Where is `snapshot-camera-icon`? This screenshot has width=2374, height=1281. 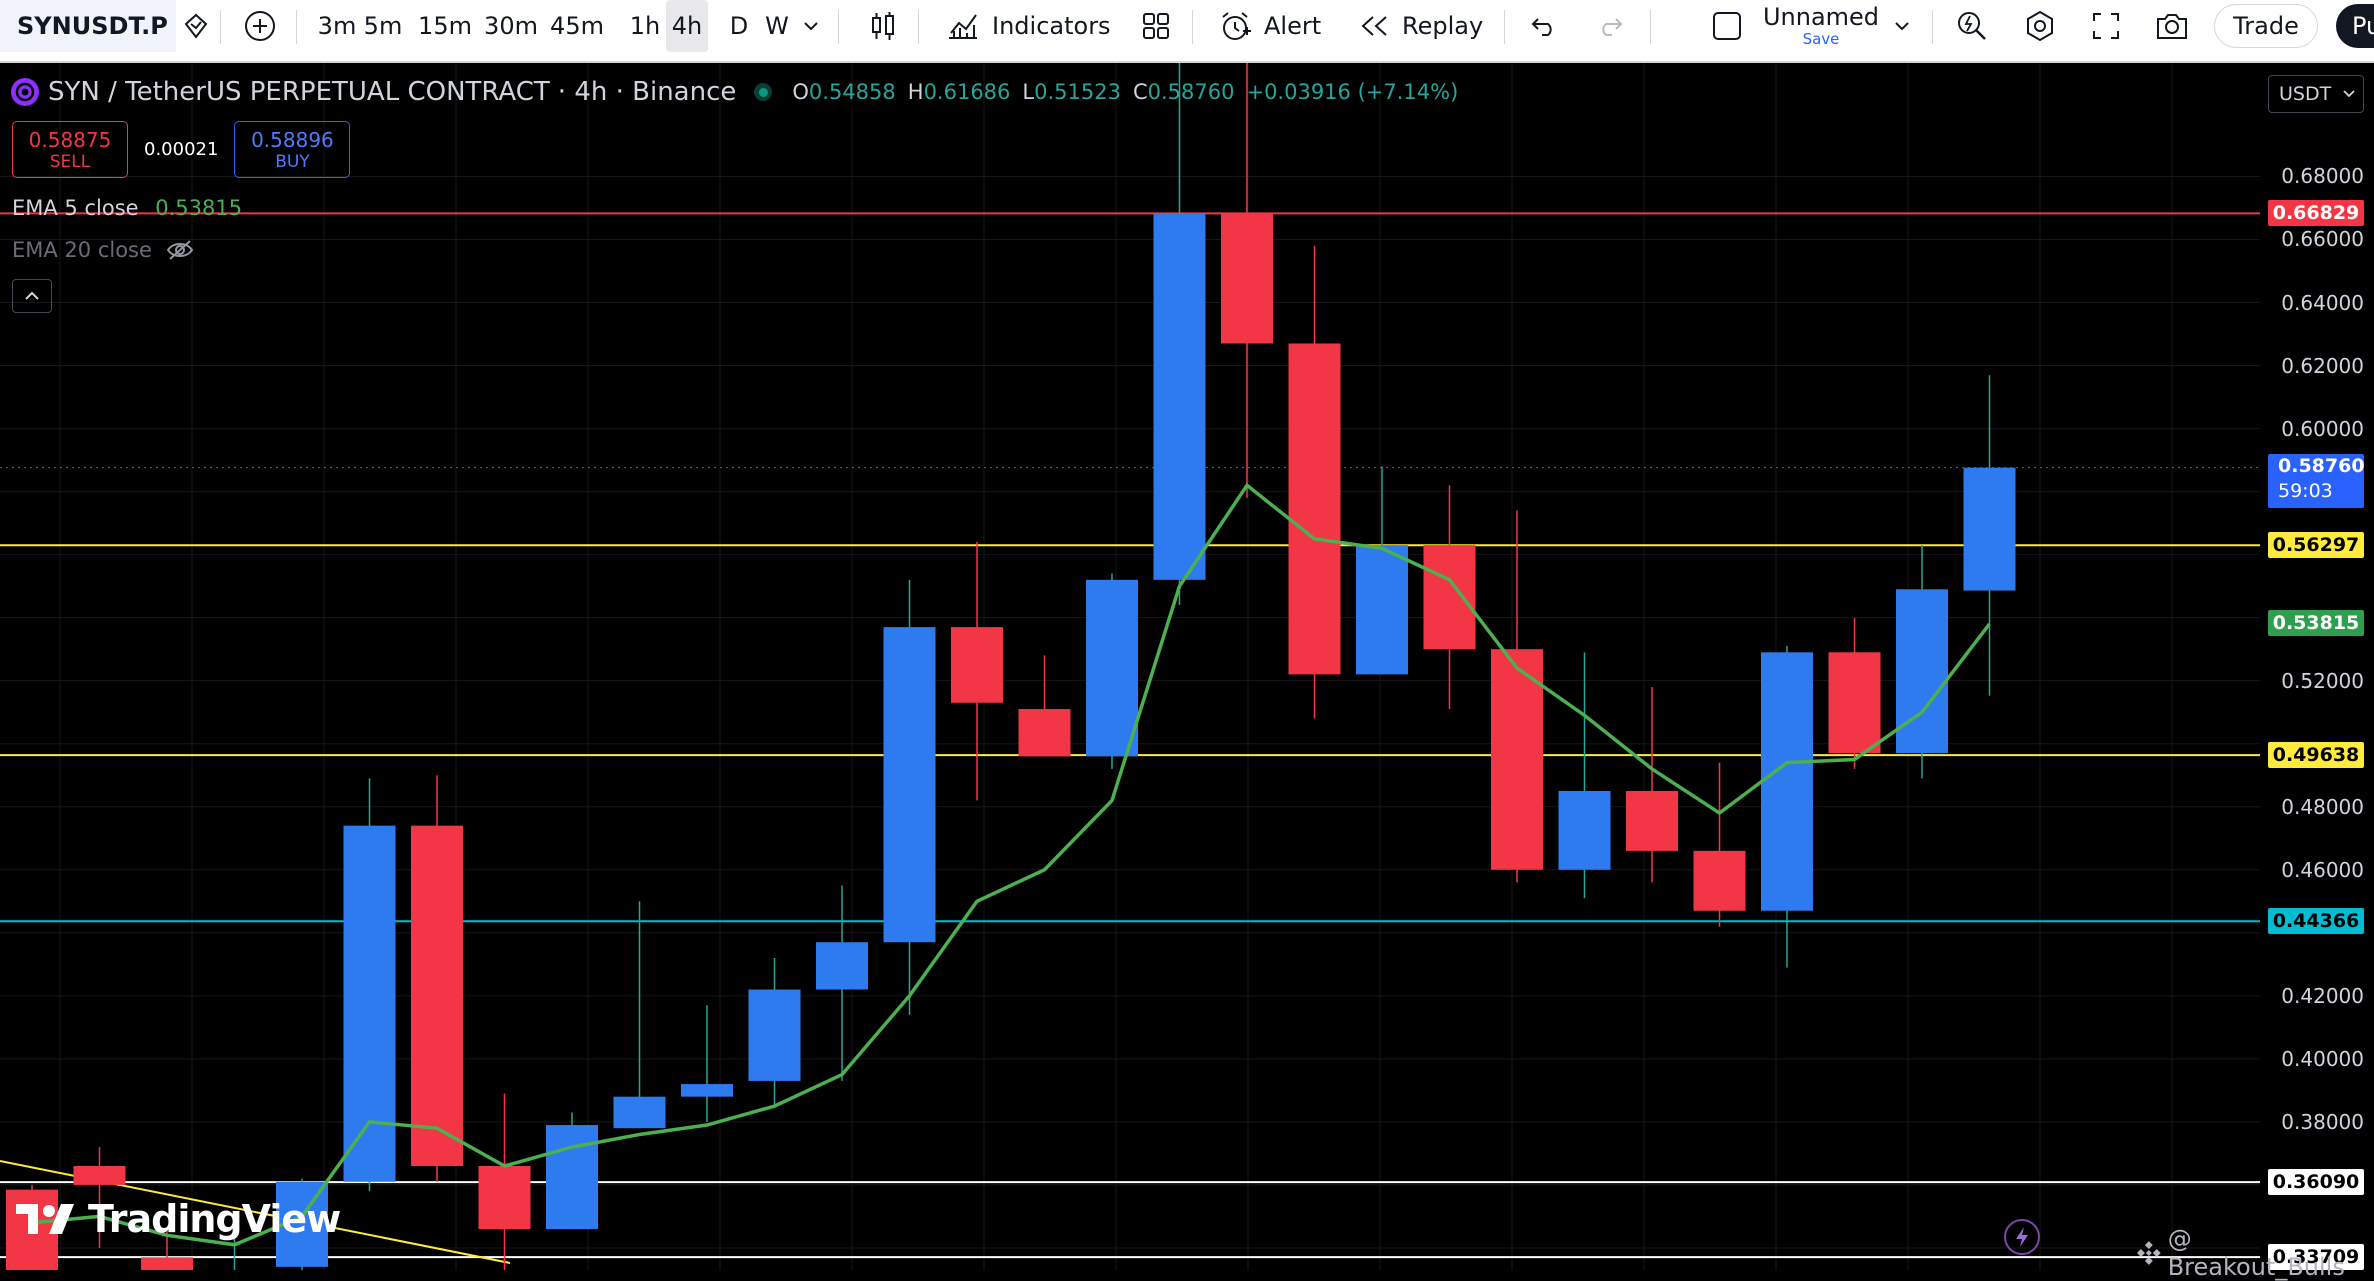
snapshot-camera-icon is located at coordinates (2172, 26).